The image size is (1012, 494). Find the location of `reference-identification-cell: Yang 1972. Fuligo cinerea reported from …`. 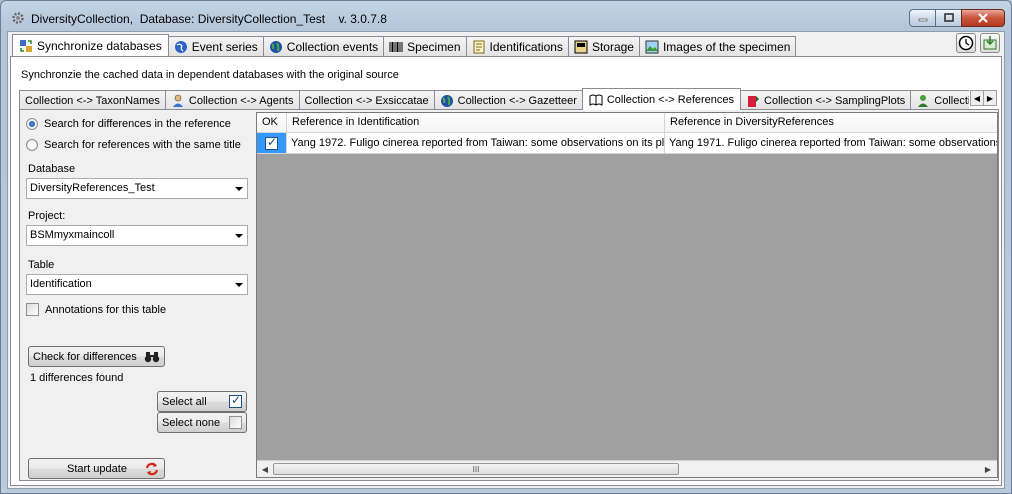

reference-identification-cell: Yang 1972. Fuligo cinerea reported from … is located at coordinates (476, 143).